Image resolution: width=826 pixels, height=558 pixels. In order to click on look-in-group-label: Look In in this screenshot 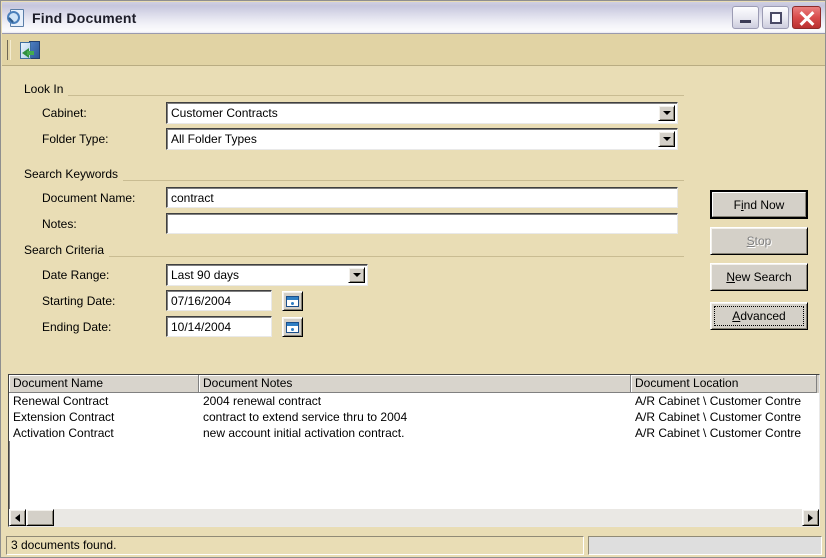, I will do `click(46, 89)`.